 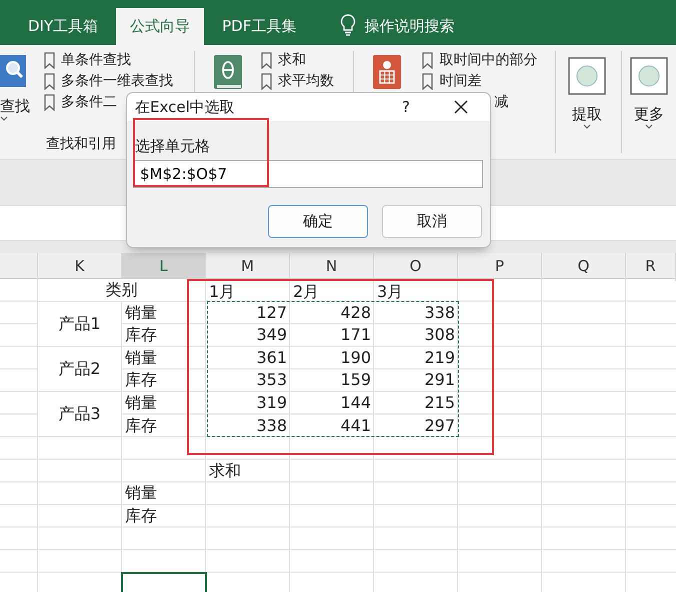 I want to click on table-cell-text: 297, so click(x=439, y=425).